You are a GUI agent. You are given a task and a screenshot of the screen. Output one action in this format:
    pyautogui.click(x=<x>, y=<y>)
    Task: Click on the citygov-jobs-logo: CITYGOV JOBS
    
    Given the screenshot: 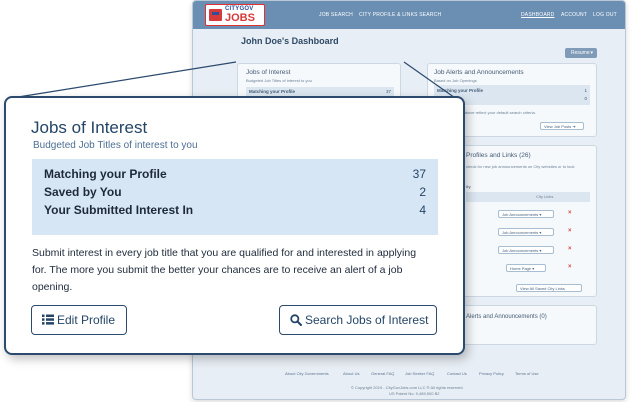 What is the action you would take?
    pyautogui.click(x=235, y=15)
    